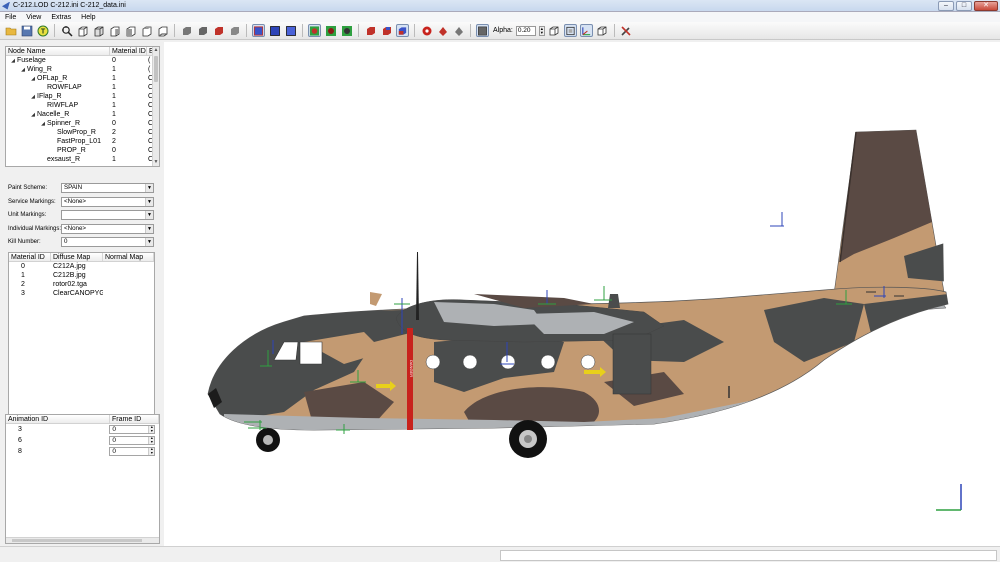  I want to click on save-icon, so click(26, 30).